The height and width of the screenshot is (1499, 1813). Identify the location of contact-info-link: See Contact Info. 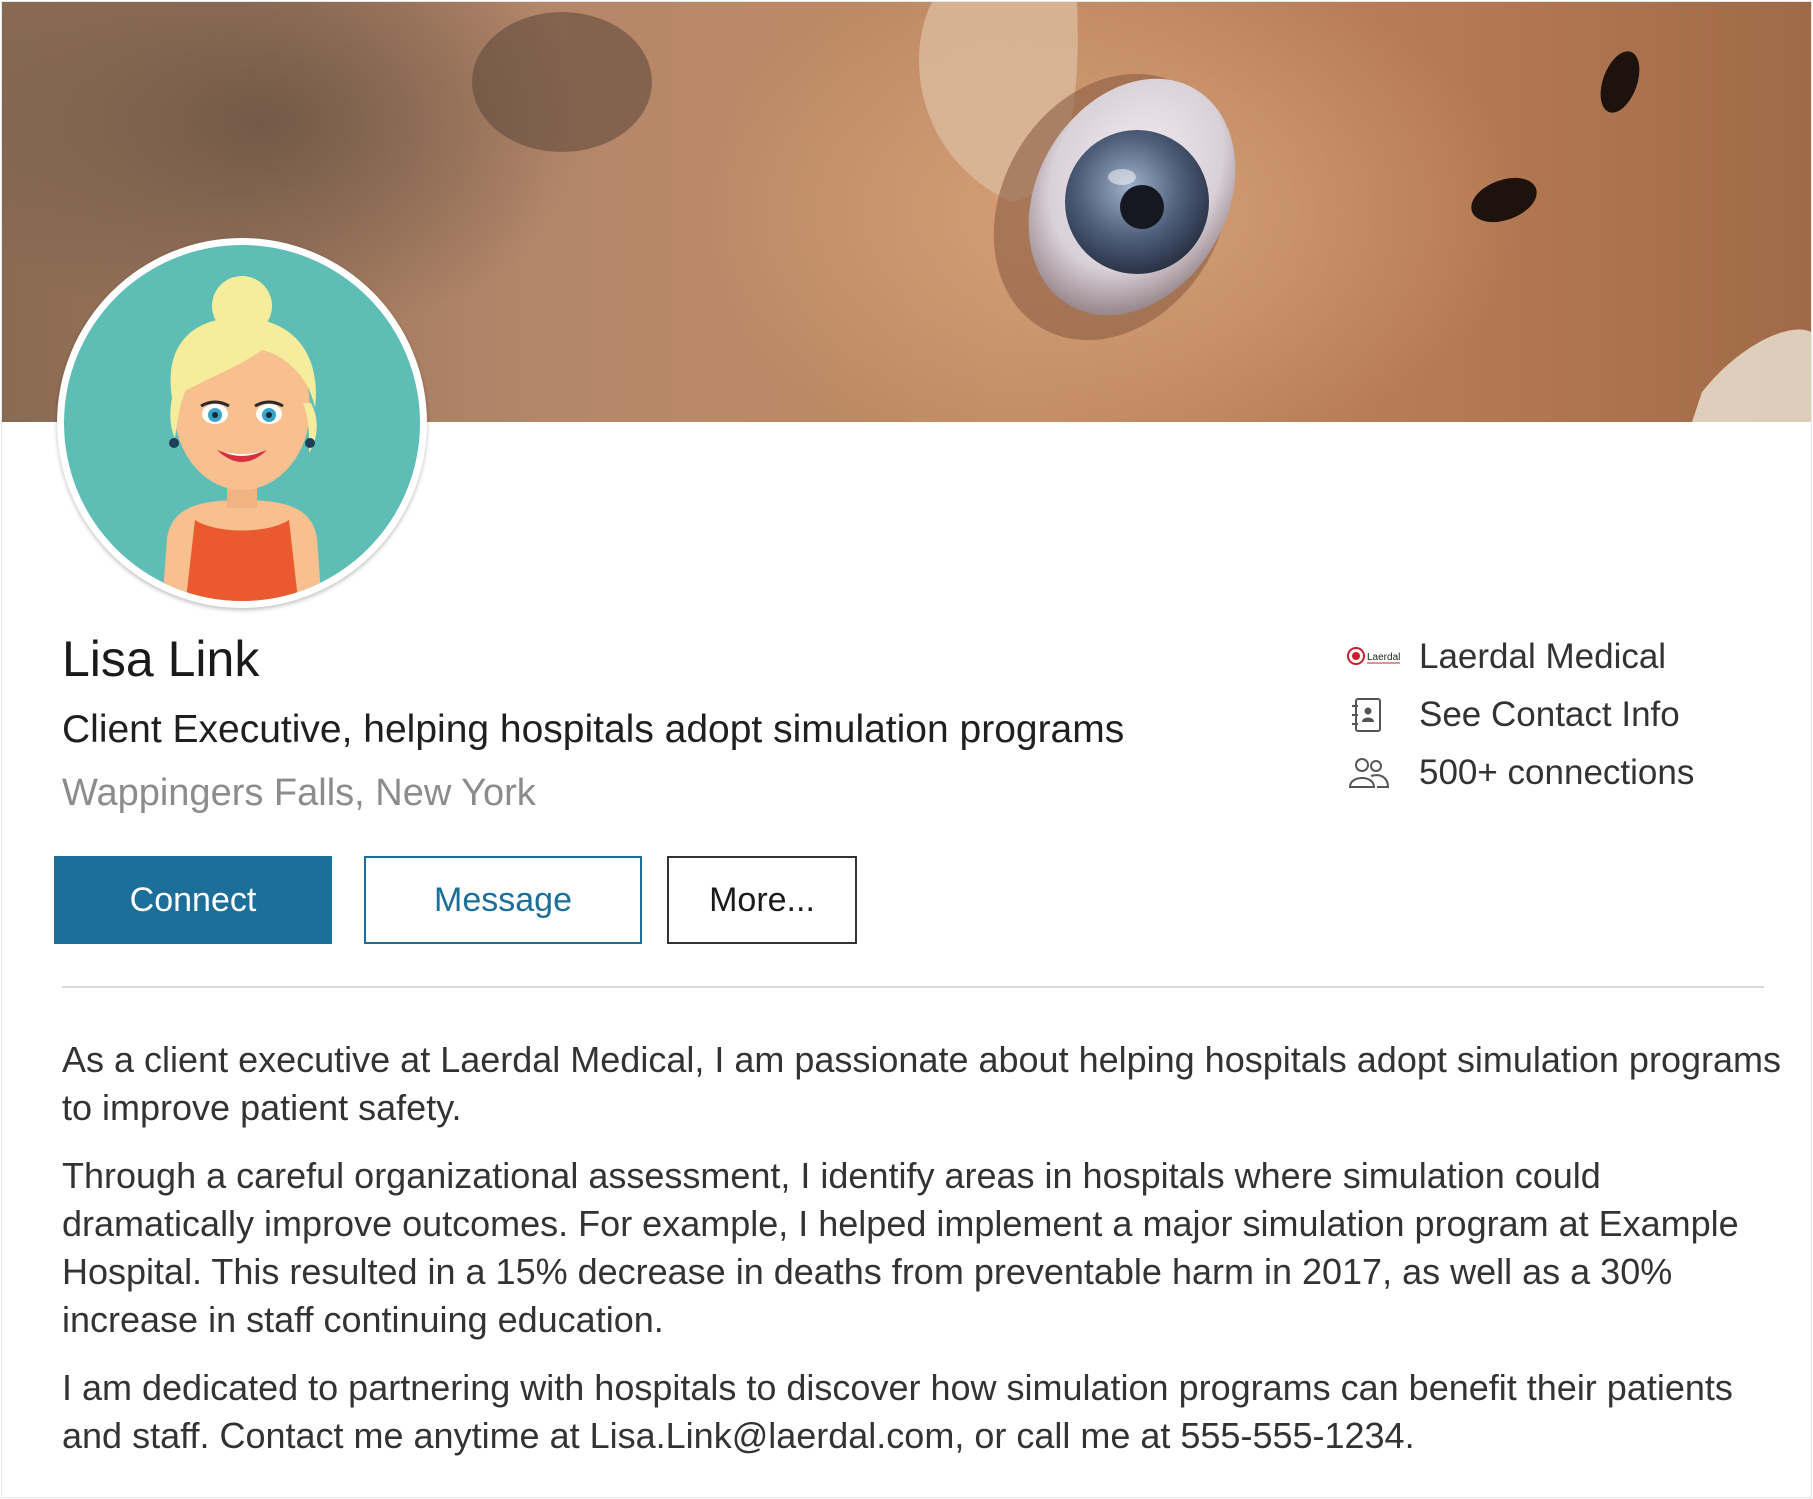
(1513, 715).